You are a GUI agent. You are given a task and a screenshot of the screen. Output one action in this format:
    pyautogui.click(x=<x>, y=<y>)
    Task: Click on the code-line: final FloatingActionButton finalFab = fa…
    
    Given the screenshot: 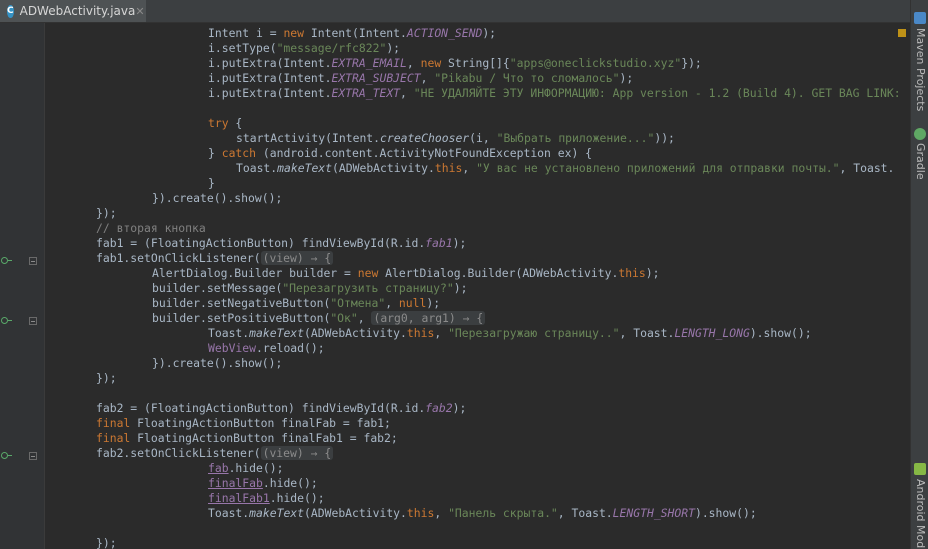 What is the action you would take?
    pyautogui.click(x=243, y=423)
    